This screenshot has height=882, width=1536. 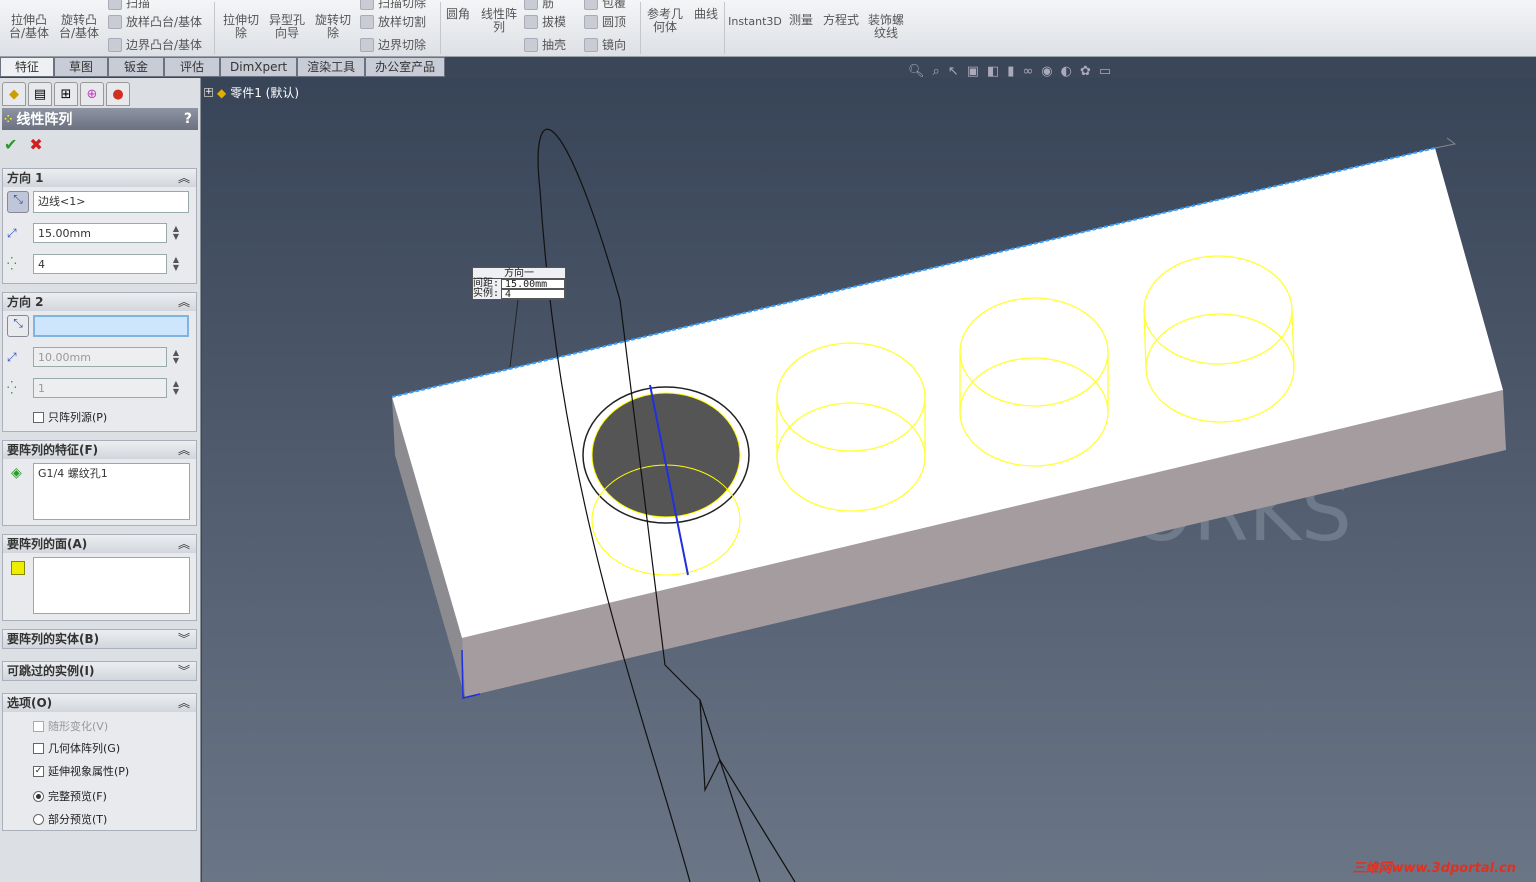 I want to click on view-settings-icon: ✿, so click(x=1085, y=71).